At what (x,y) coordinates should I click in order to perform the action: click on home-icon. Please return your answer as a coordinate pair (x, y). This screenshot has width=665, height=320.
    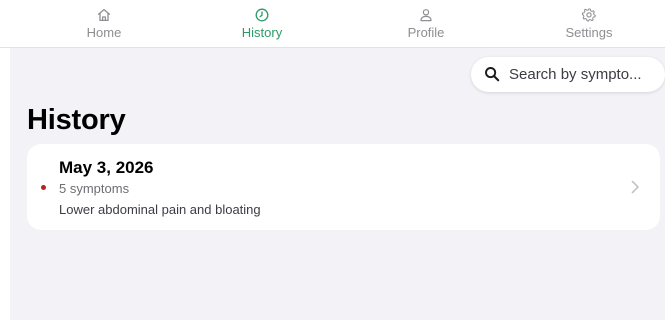
    Looking at the image, I should click on (104, 15).